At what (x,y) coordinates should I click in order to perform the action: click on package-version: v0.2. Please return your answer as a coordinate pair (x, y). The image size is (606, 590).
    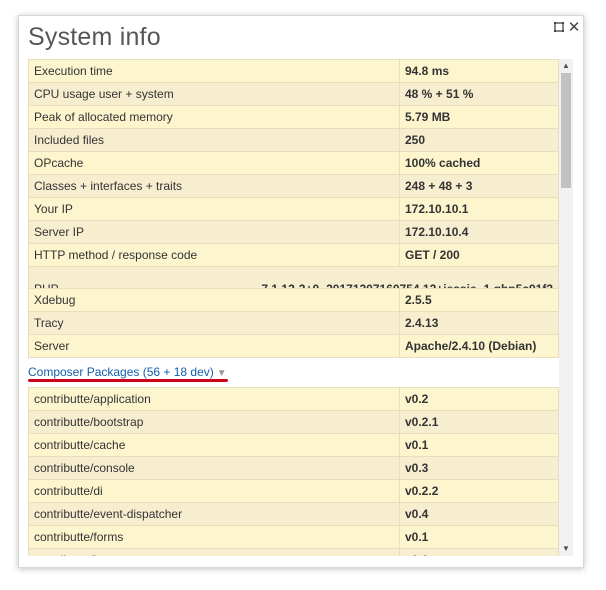
    Looking at the image, I should click on (479, 399).